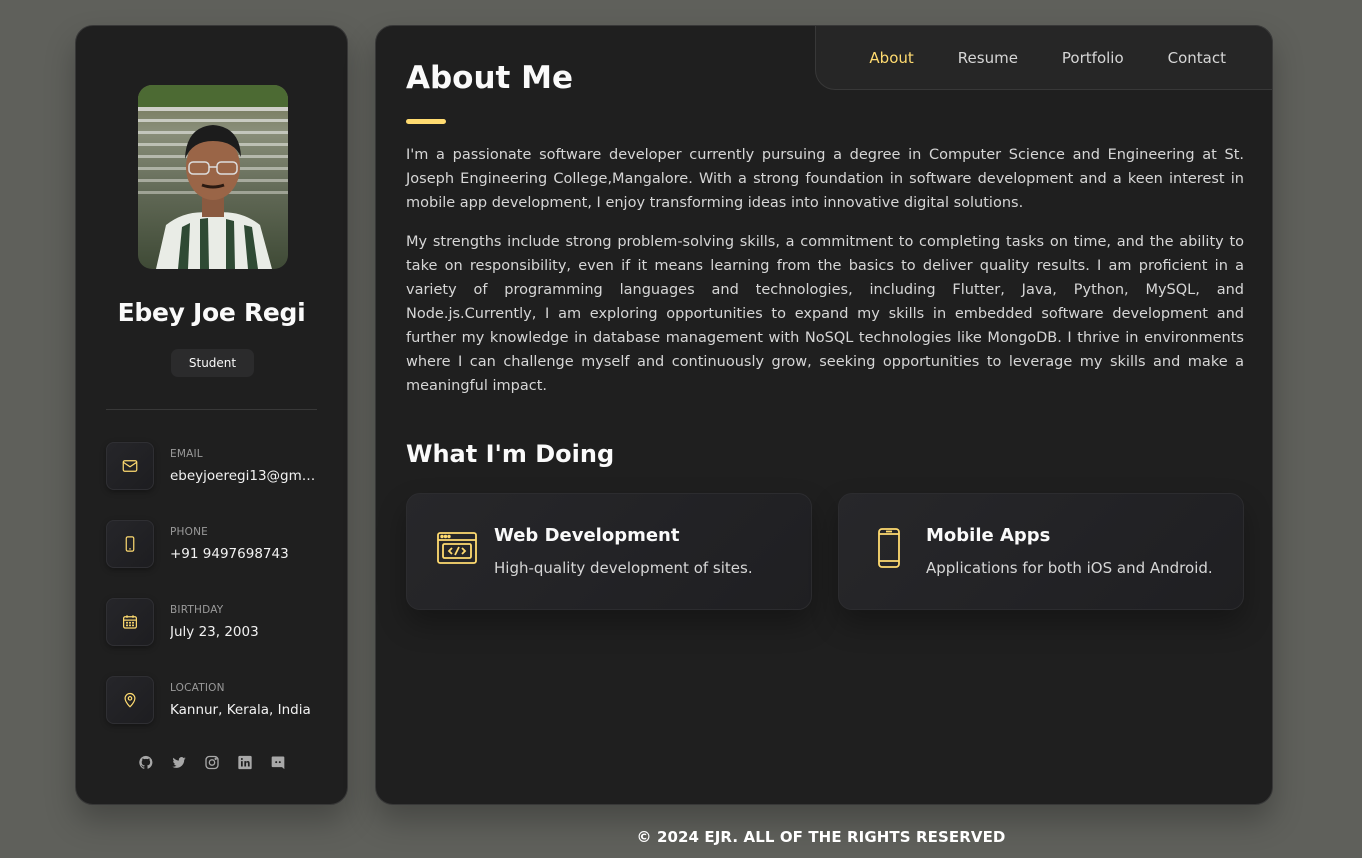 The height and width of the screenshot is (858, 1362). Describe the element at coordinates (130, 544) in the screenshot. I see `phone-icon` at that location.